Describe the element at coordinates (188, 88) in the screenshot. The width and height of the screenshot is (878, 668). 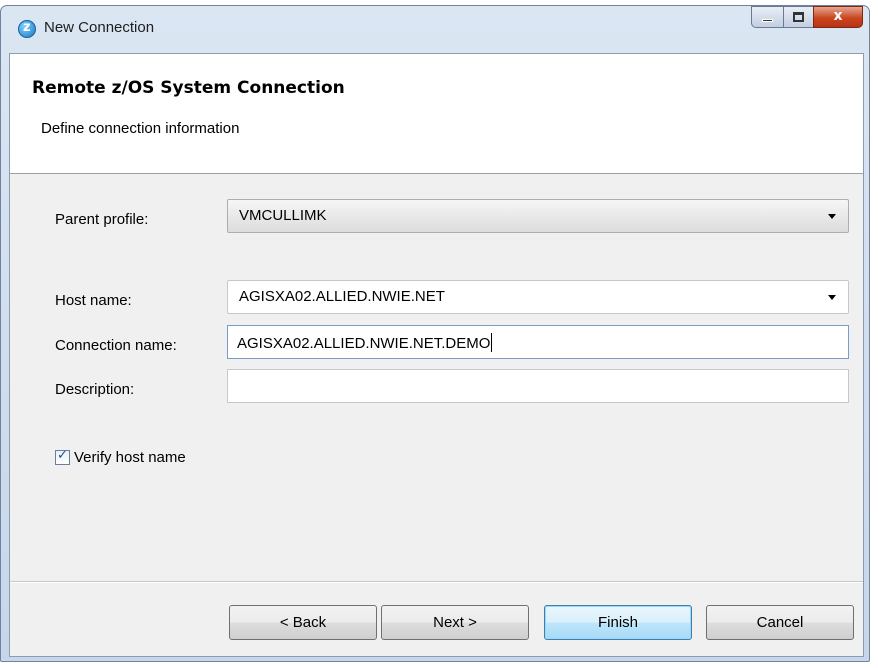
I see `page-title: Remote z/OS System Connection` at that location.